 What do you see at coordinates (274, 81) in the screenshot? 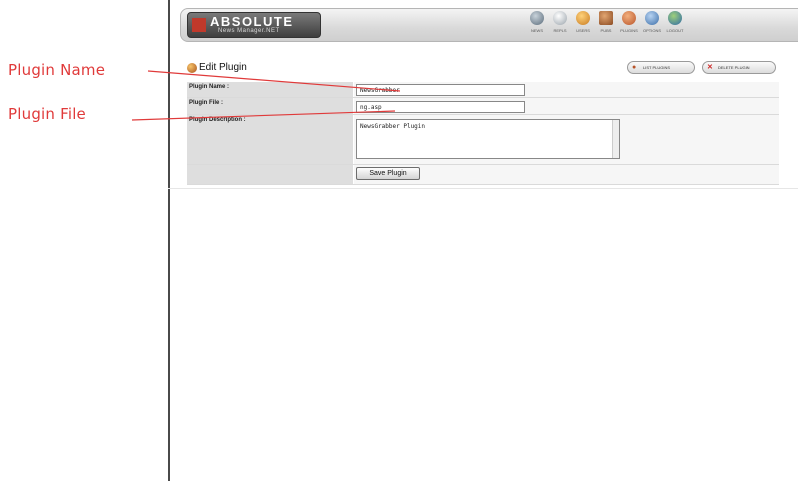
I see `plugin-name-pointer` at bounding box center [274, 81].